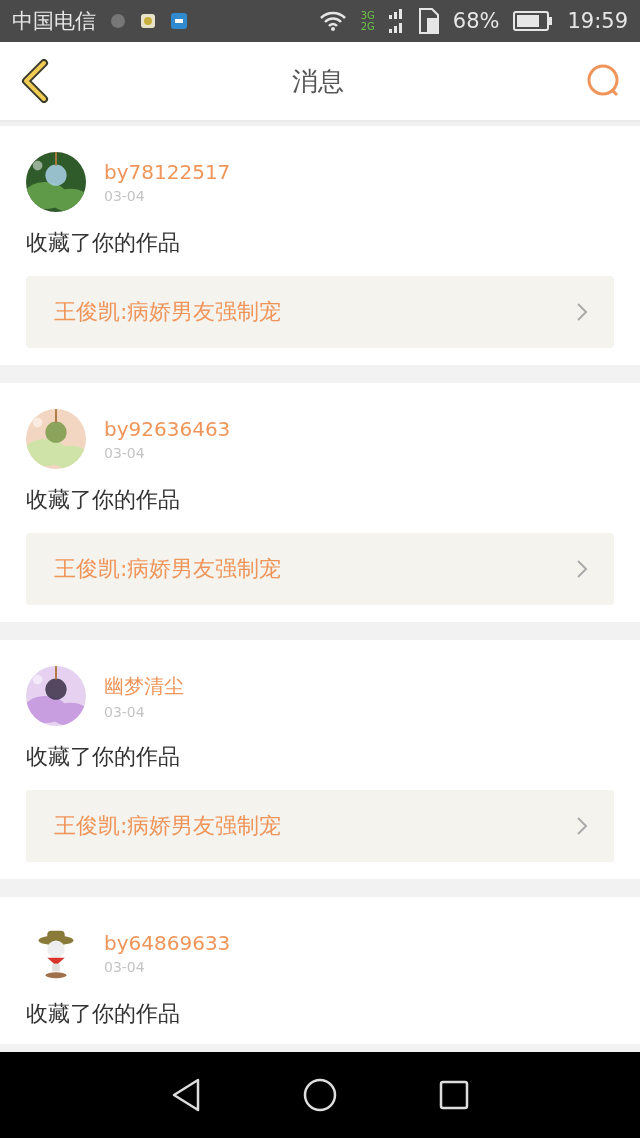 The width and height of the screenshot is (640, 1138). What do you see at coordinates (396, 21) in the screenshot?
I see `signal-icon` at bounding box center [396, 21].